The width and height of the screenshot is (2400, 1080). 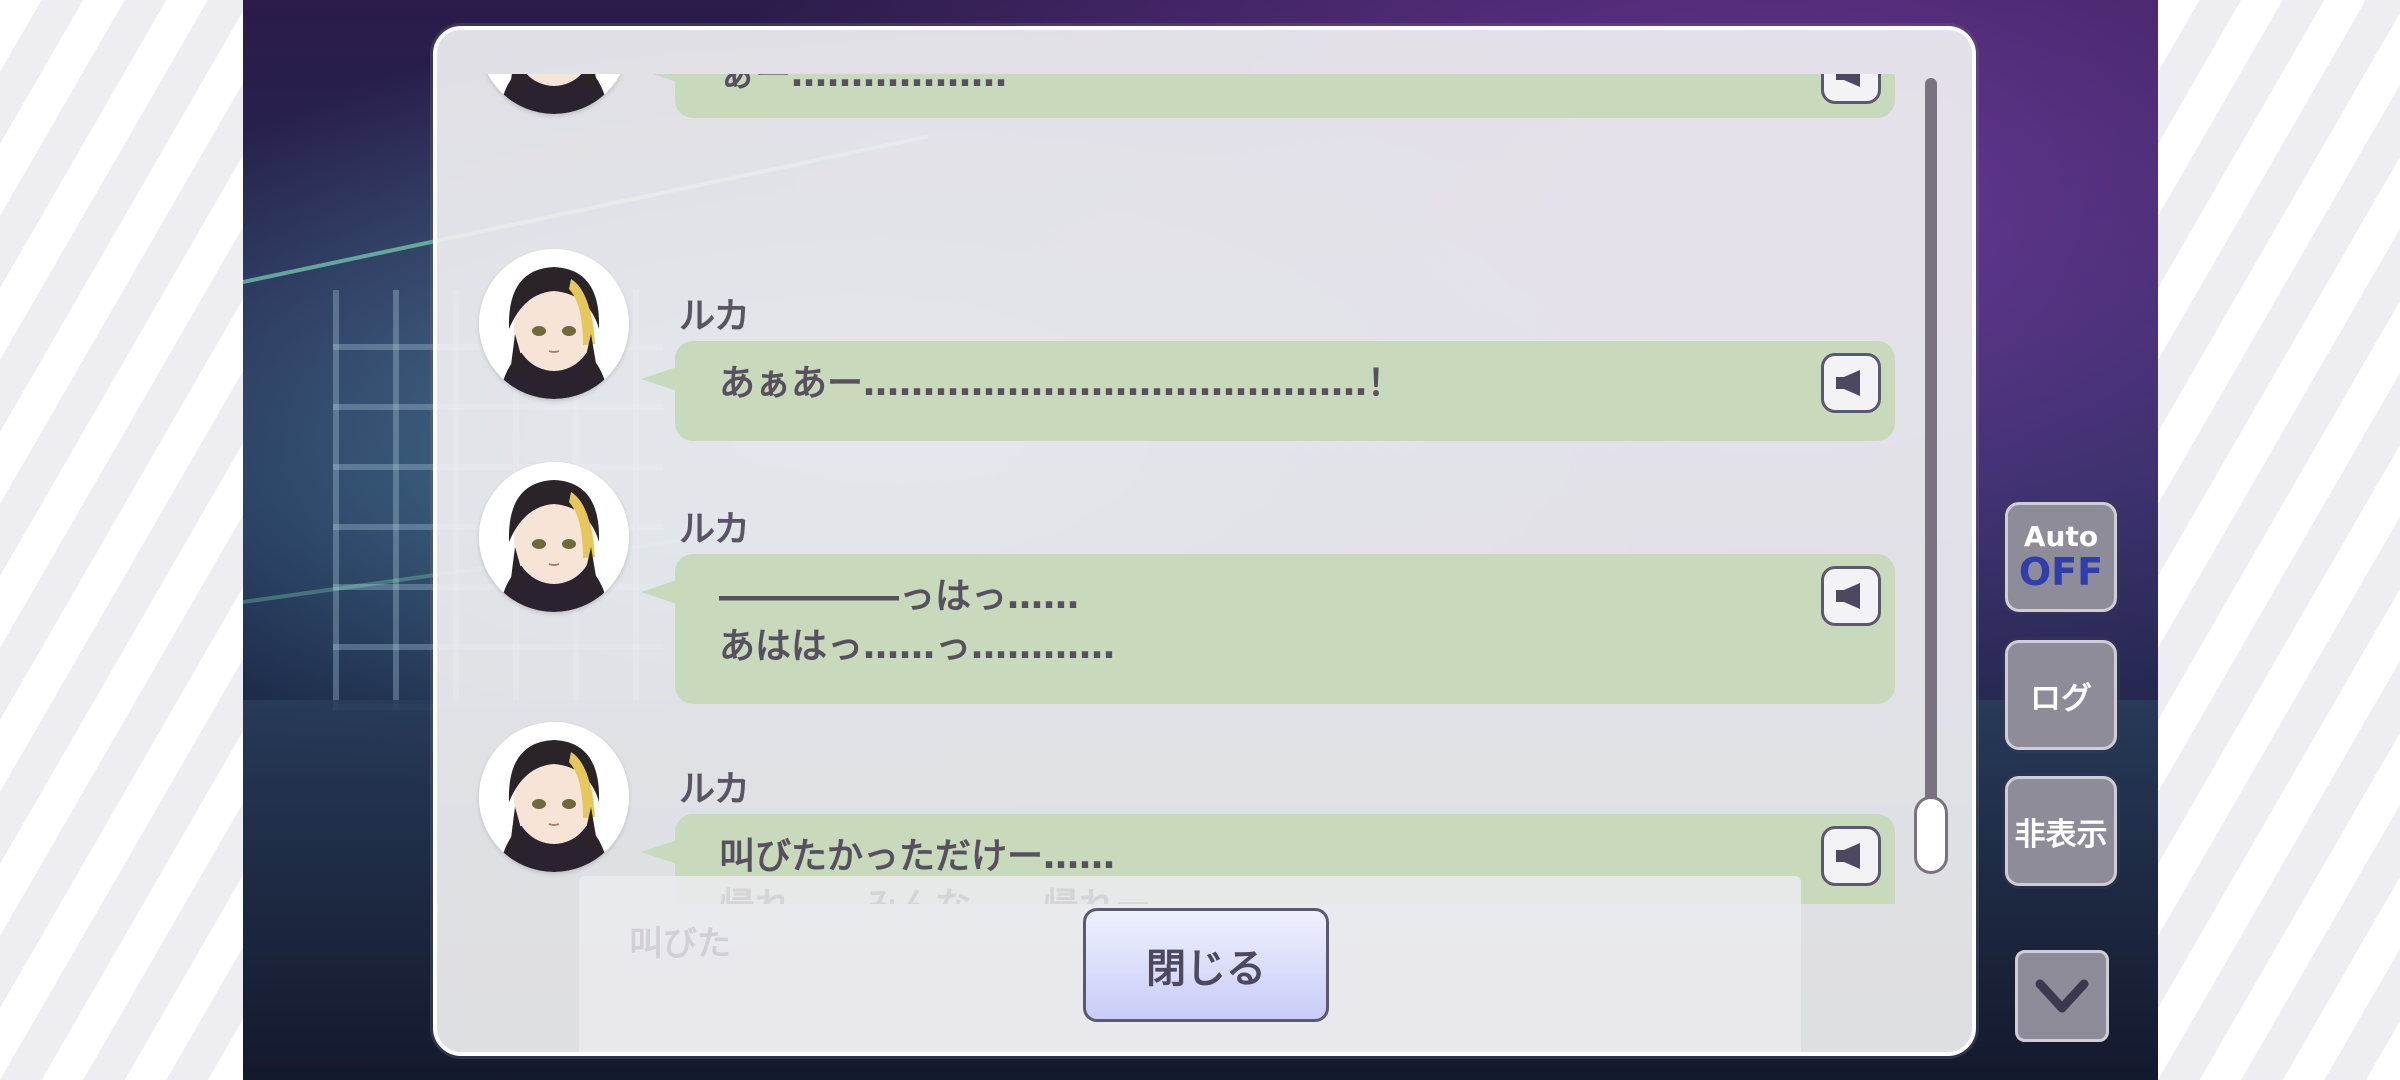 I want to click on message-bubble: あぁあー……………………………………！, so click(x=1268, y=391).